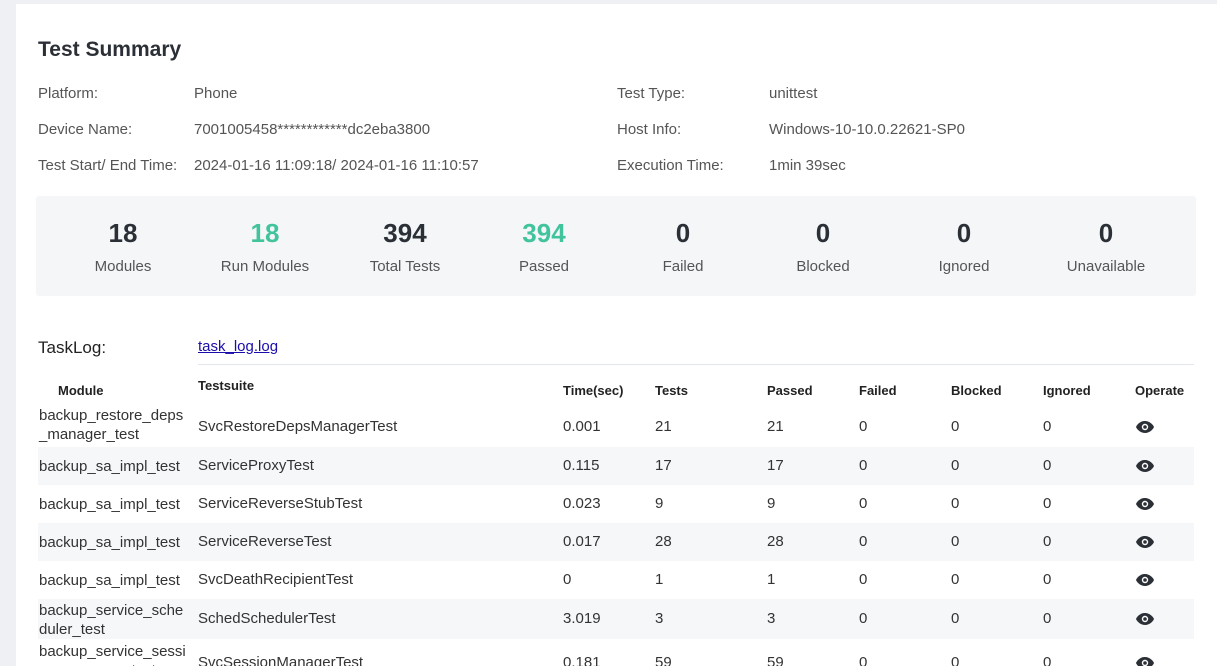 This screenshot has height=666, width=1217. Describe the element at coordinates (670, 165) in the screenshot. I see `execution-time-label: Execution Time:` at that location.